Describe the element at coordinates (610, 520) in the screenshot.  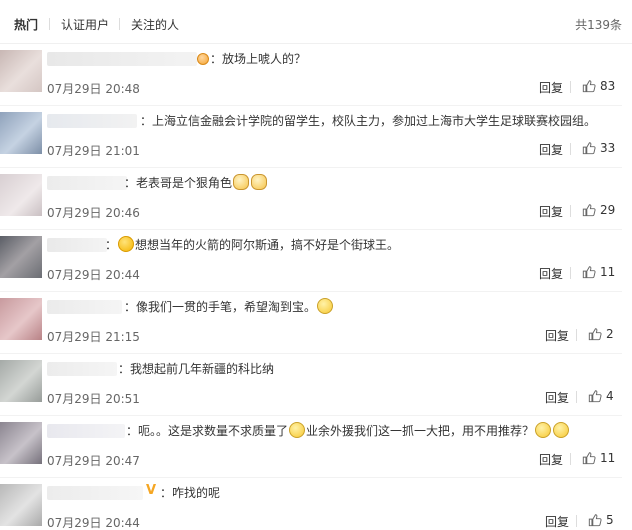
I see `like-count: 5` at that location.